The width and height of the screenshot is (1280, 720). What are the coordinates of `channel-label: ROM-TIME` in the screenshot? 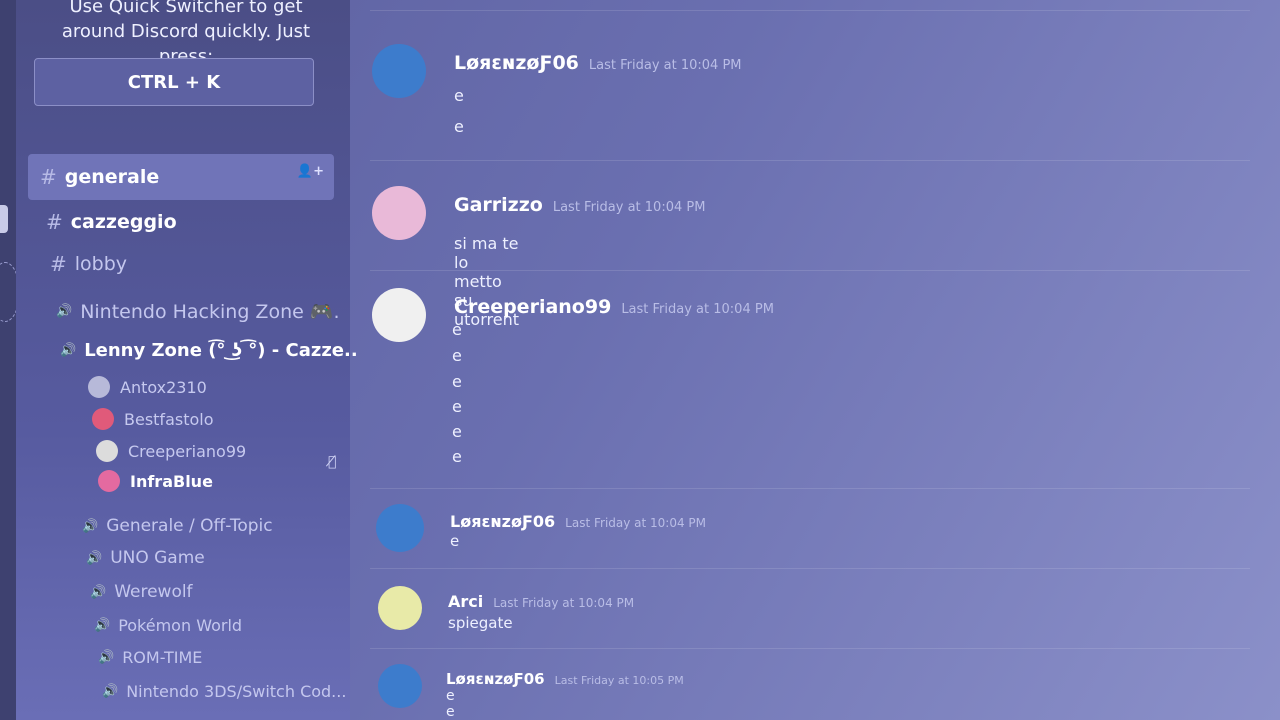 It's located at (162, 657).